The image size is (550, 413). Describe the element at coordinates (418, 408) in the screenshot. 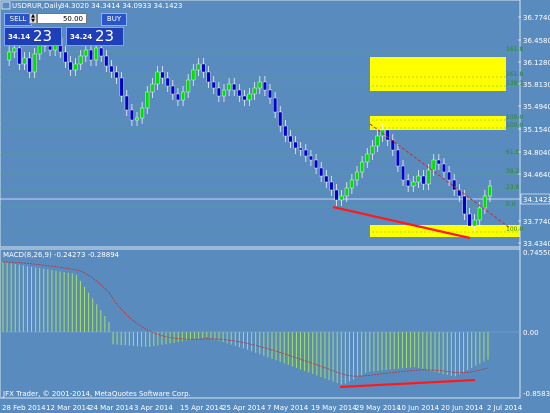

I see `date-tick-label: 10 Jun 2014` at that location.